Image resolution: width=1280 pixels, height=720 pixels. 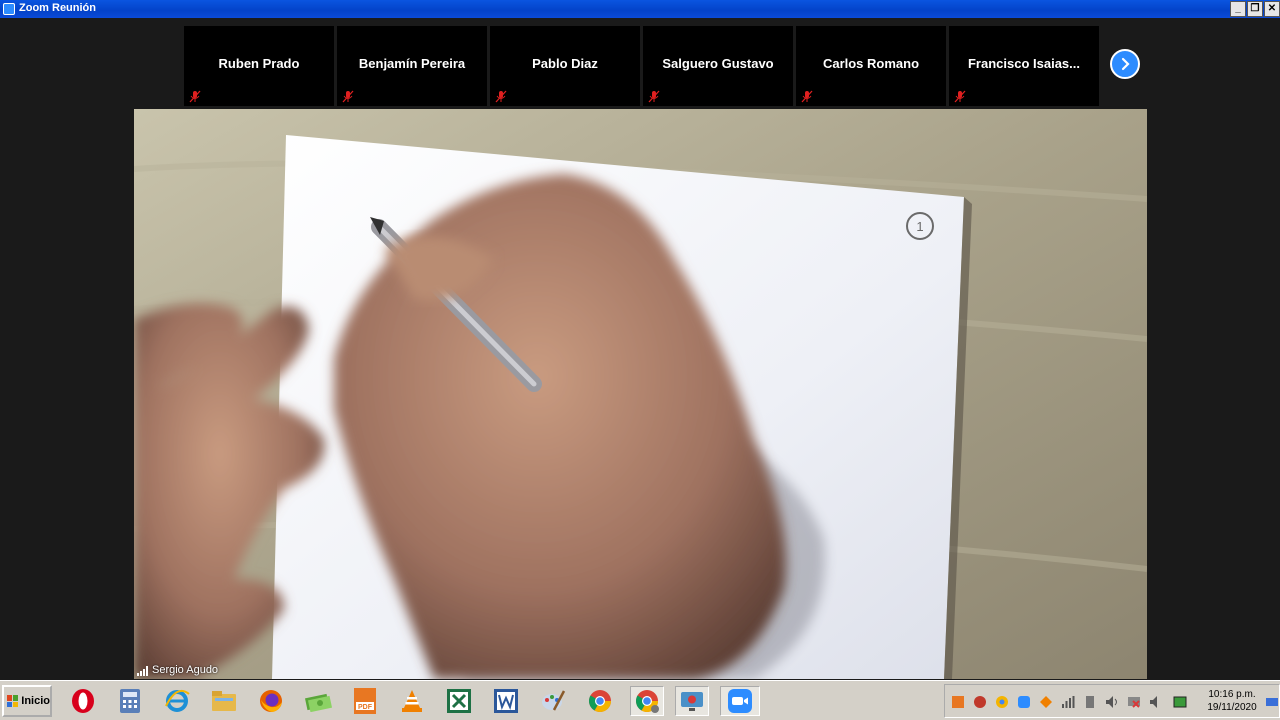 I want to click on next-page-button, so click(x=1125, y=64).